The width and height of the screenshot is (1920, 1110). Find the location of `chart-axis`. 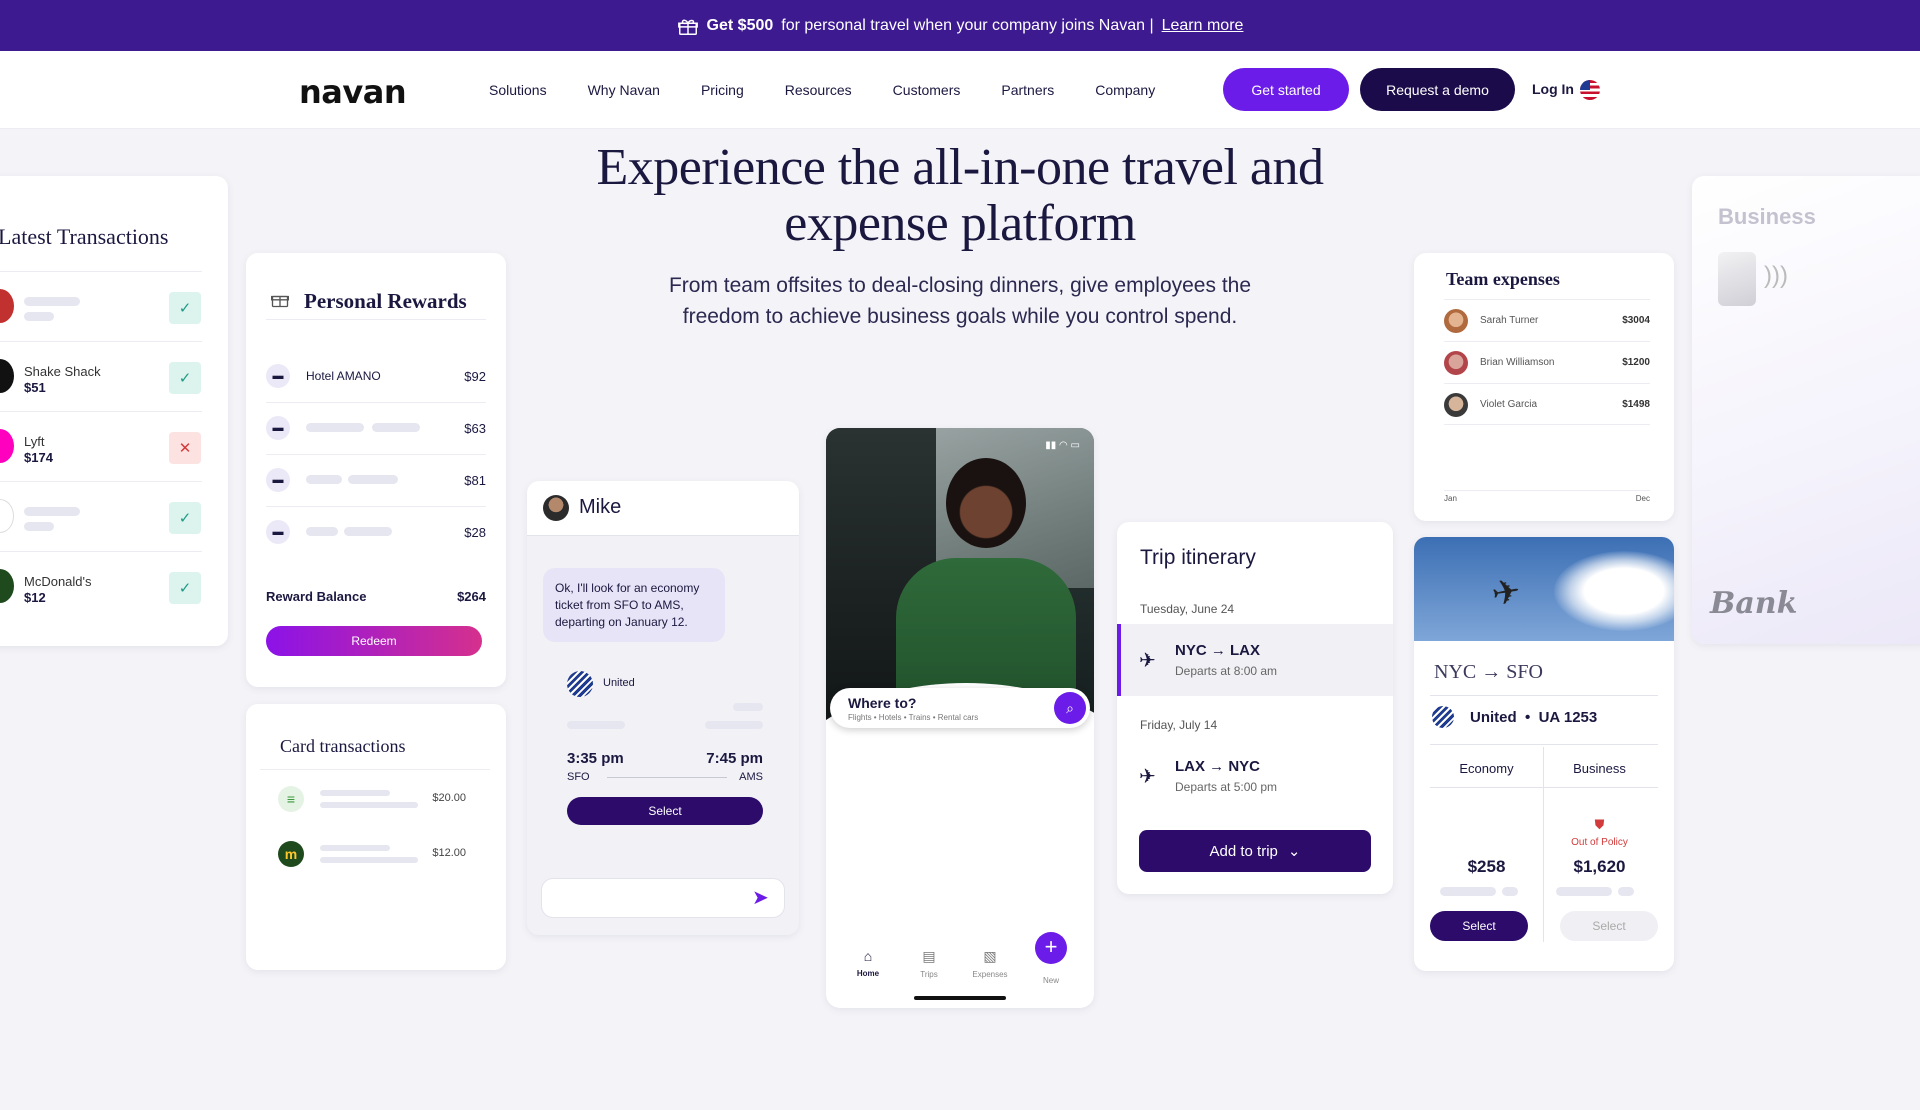

chart-axis is located at coordinates (1547, 490).